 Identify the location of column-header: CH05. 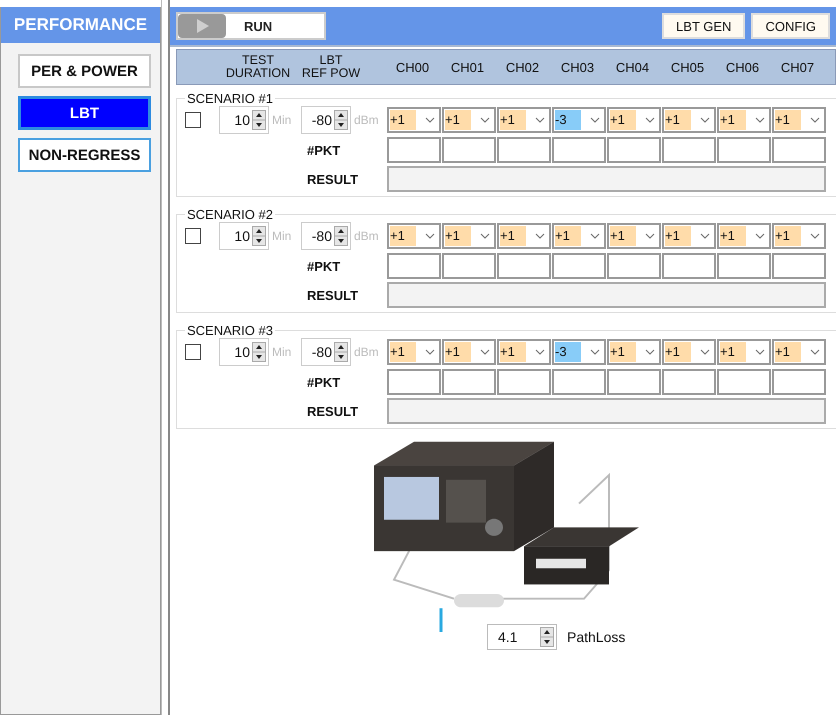
(688, 67).